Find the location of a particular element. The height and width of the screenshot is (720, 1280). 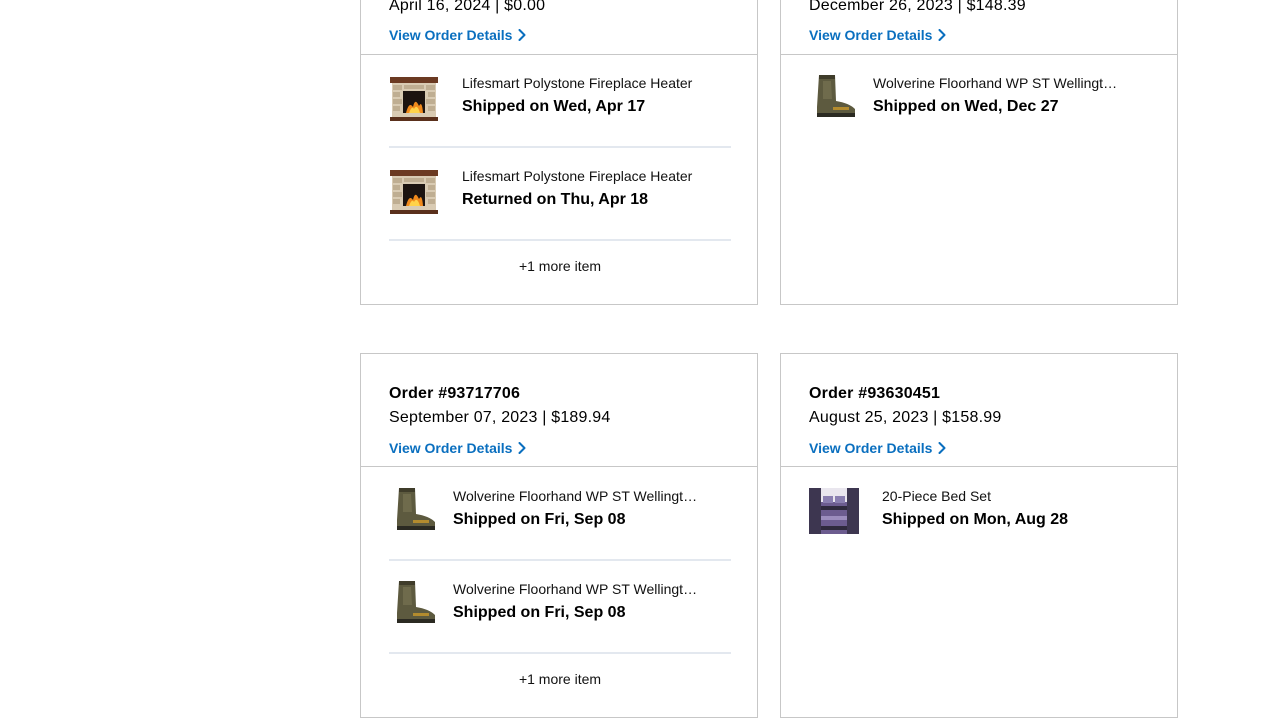

item-status: Shipped on Wed, Apr 17 is located at coordinates (554, 106).